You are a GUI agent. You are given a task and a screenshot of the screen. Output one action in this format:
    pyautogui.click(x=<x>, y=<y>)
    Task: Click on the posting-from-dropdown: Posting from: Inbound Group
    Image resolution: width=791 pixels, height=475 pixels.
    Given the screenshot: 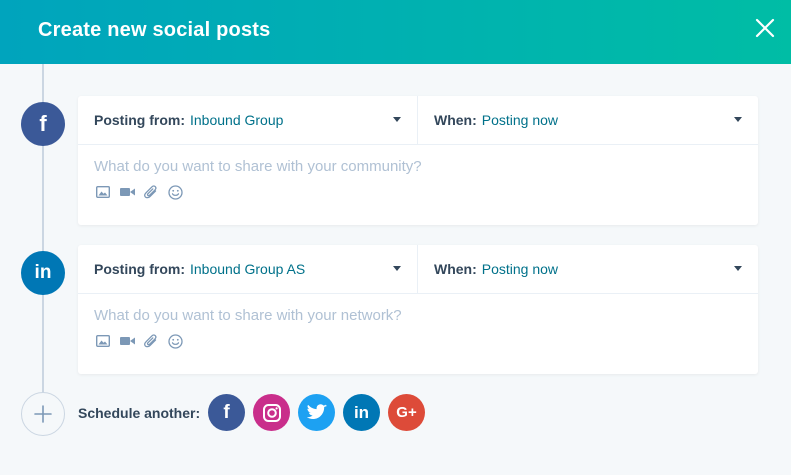 What is the action you would take?
    pyautogui.click(x=248, y=120)
    